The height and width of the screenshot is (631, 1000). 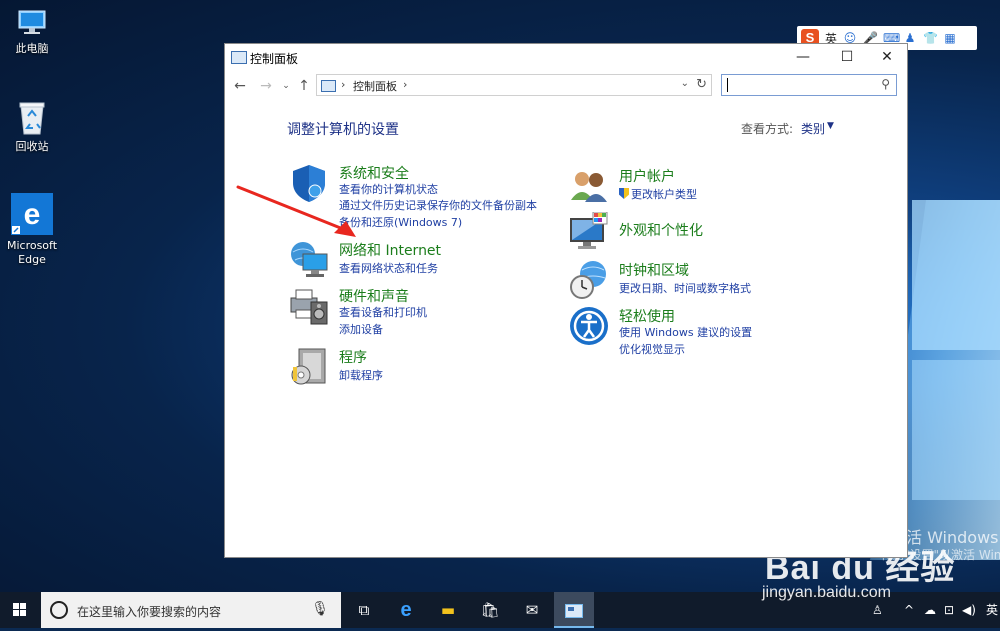 I want to click on category-title: 轻松使用, so click(x=647, y=316).